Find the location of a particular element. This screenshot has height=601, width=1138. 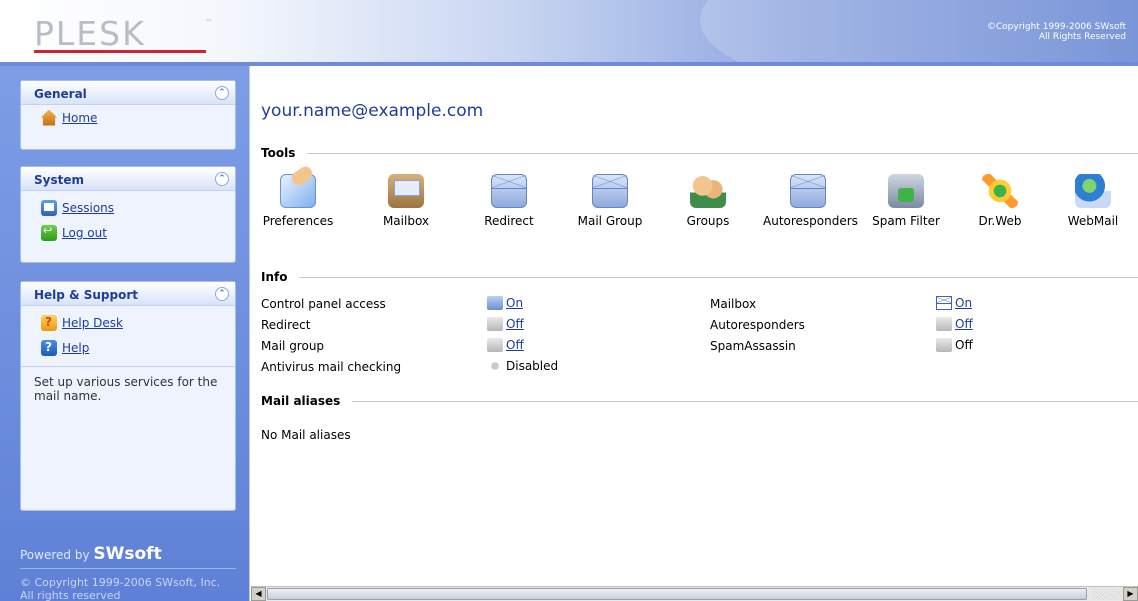

scroll-right-icon: ▶ is located at coordinates (1130, 594).